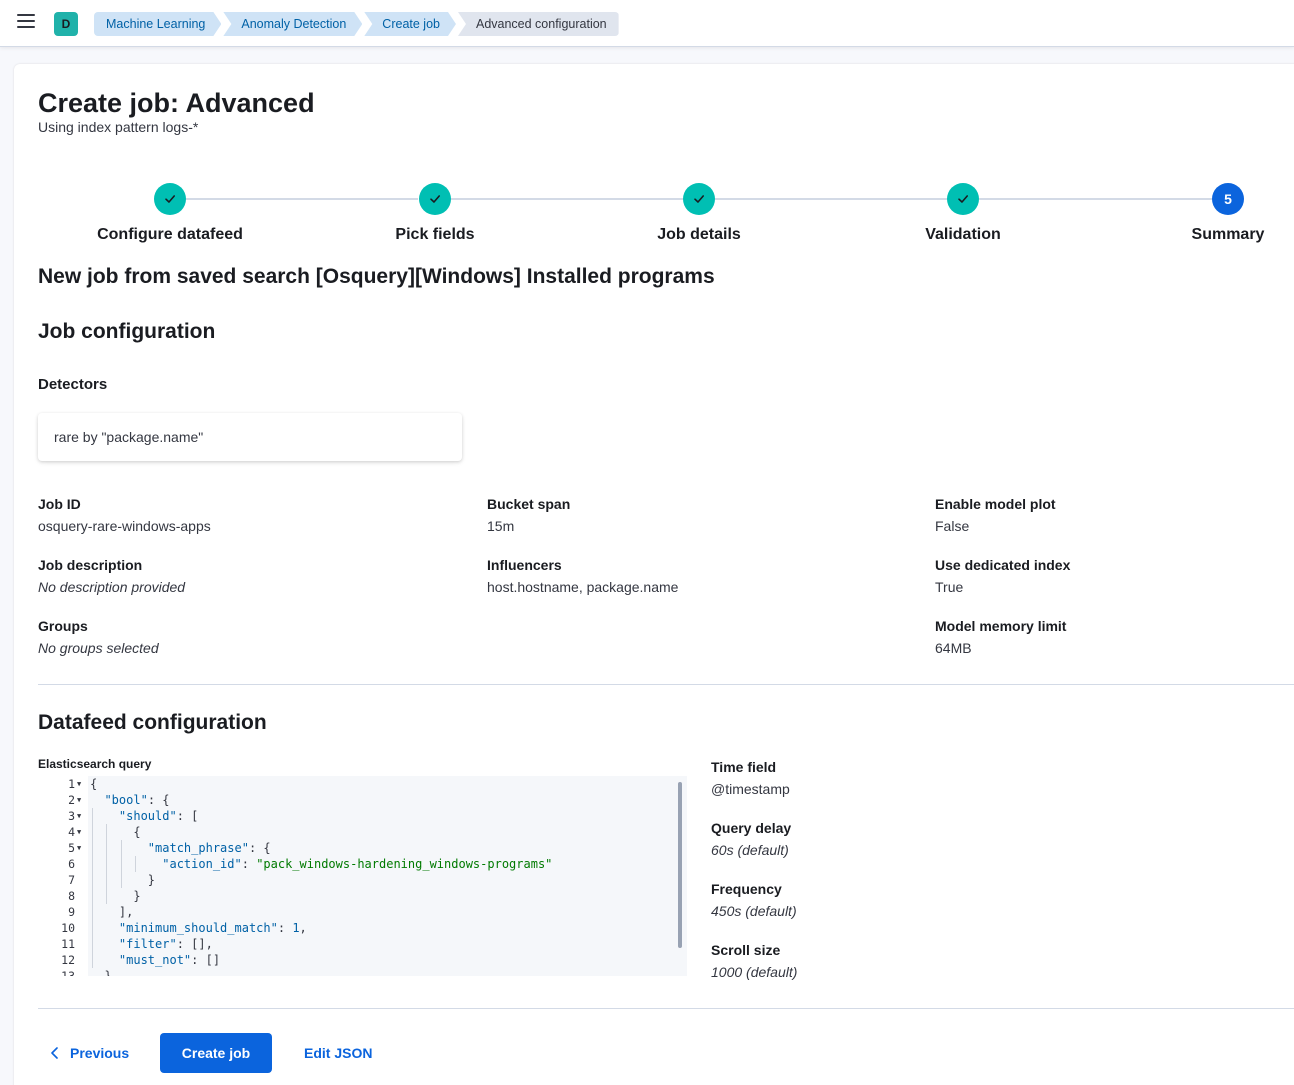 The width and height of the screenshot is (1294, 1085). What do you see at coordinates (750, 850) in the screenshot?
I see `query-delay-value: 60s (default)` at bounding box center [750, 850].